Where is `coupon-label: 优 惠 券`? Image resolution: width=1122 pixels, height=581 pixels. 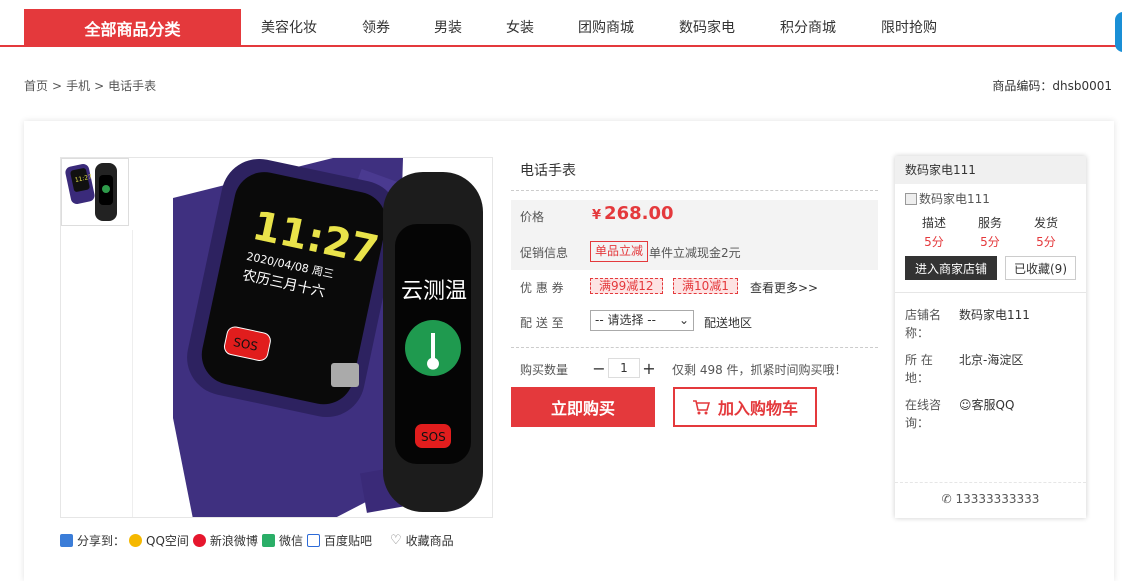
coupon-label: 优 惠 券 is located at coordinates (542, 288).